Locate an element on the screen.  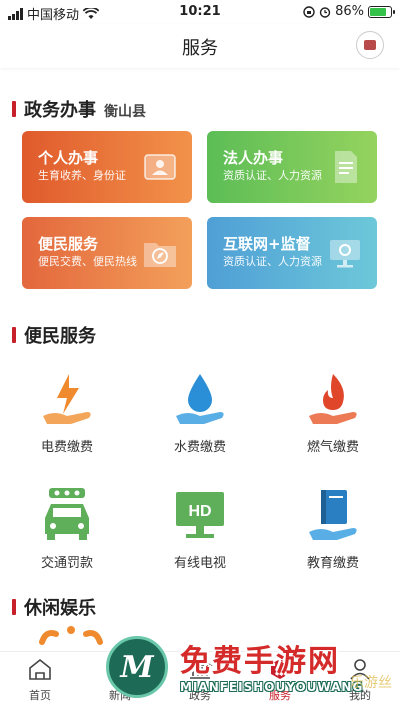
card-convenience: 便民服务 便民交费、便民热线 is located at coordinates (107, 253).